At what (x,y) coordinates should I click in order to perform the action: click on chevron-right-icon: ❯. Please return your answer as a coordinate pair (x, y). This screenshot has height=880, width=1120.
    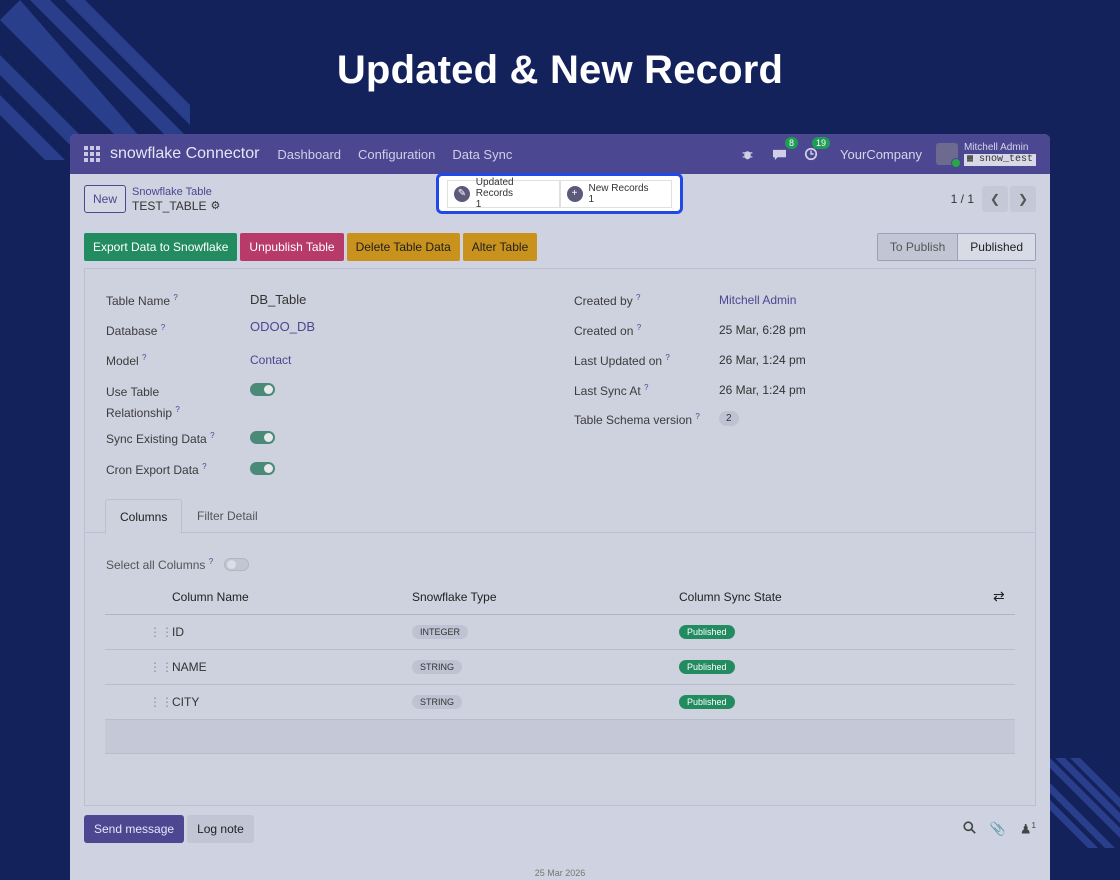
    Looking at the image, I should click on (1023, 199).